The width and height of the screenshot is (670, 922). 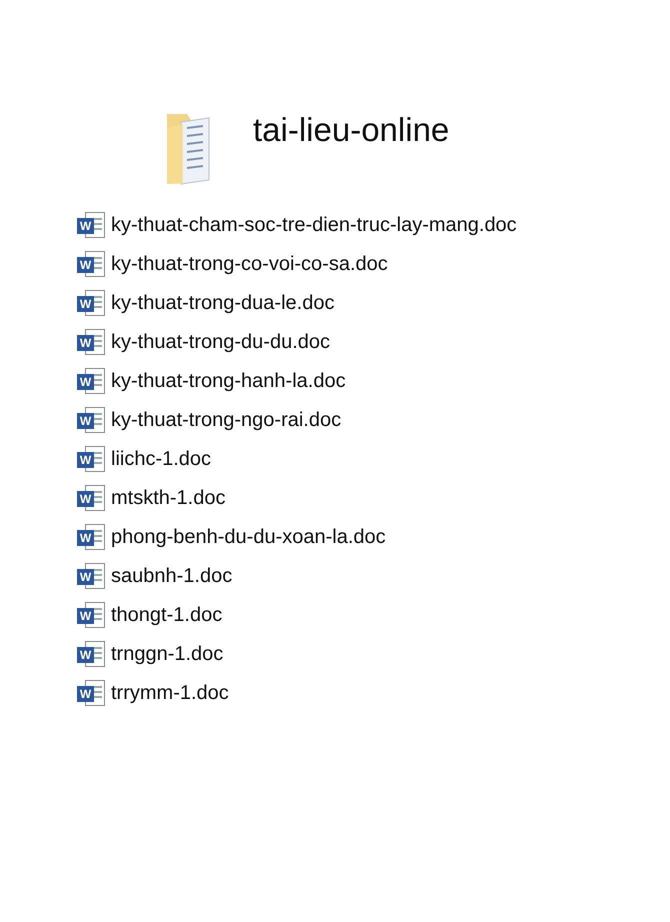 What do you see at coordinates (220, 342) in the screenshot?
I see `file-name: ky-thuat-trong-du-du.doc` at bounding box center [220, 342].